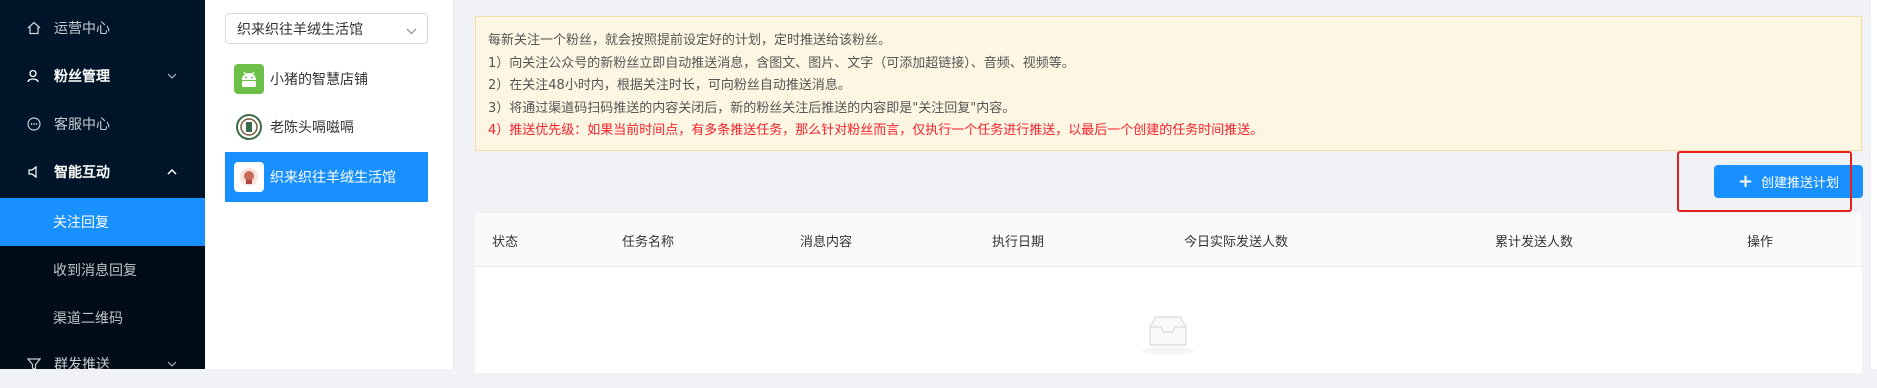  What do you see at coordinates (333, 178) in the screenshot?
I see `store-name: 织来织往羊绒生活馆` at bounding box center [333, 178].